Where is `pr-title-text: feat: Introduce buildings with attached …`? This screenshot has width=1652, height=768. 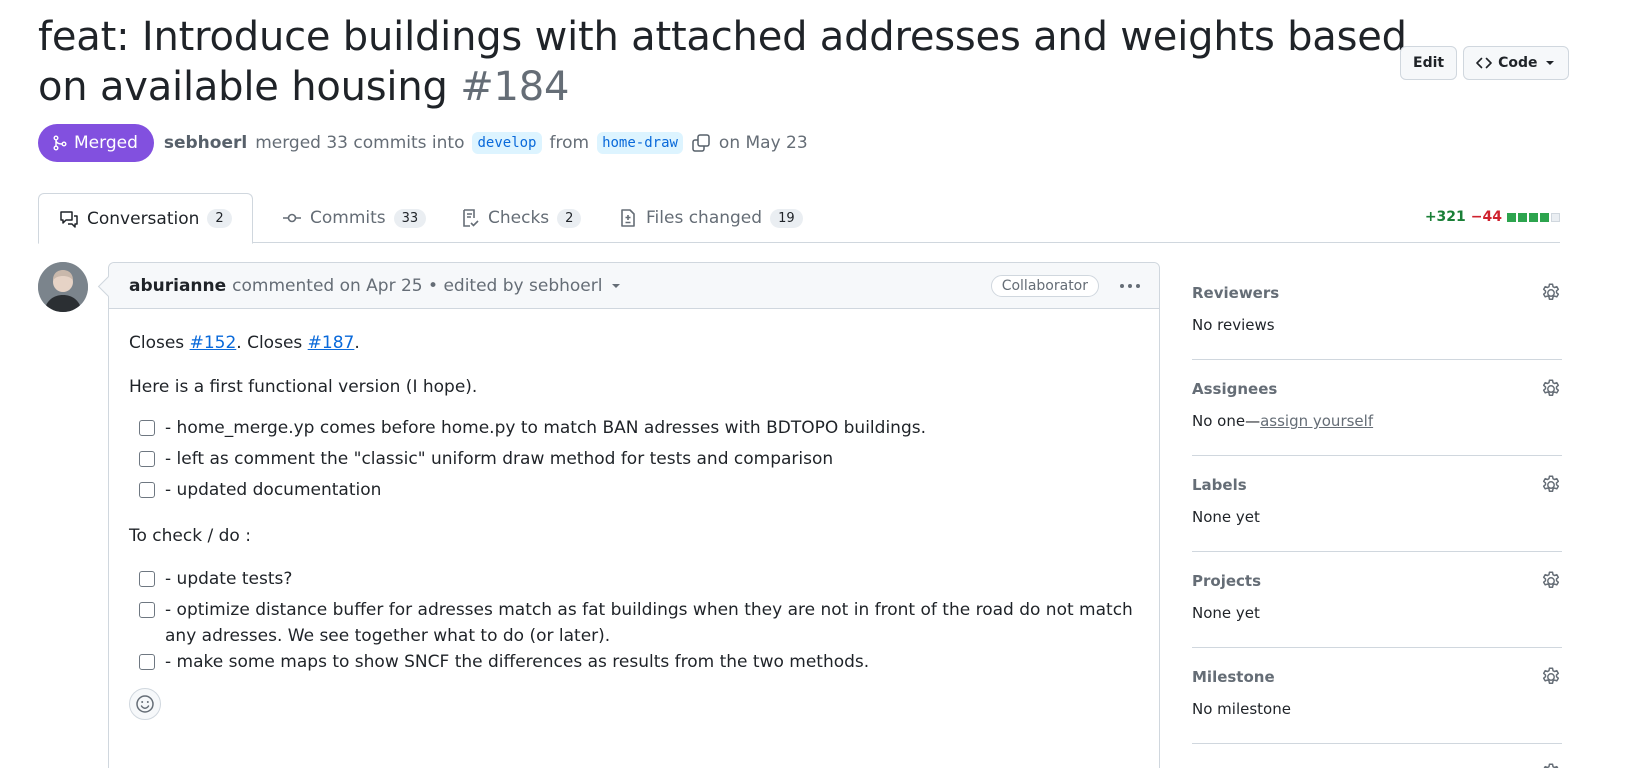 pr-title-text: feat: Introduce buildings with attached … is located at coordinates (722, 62).